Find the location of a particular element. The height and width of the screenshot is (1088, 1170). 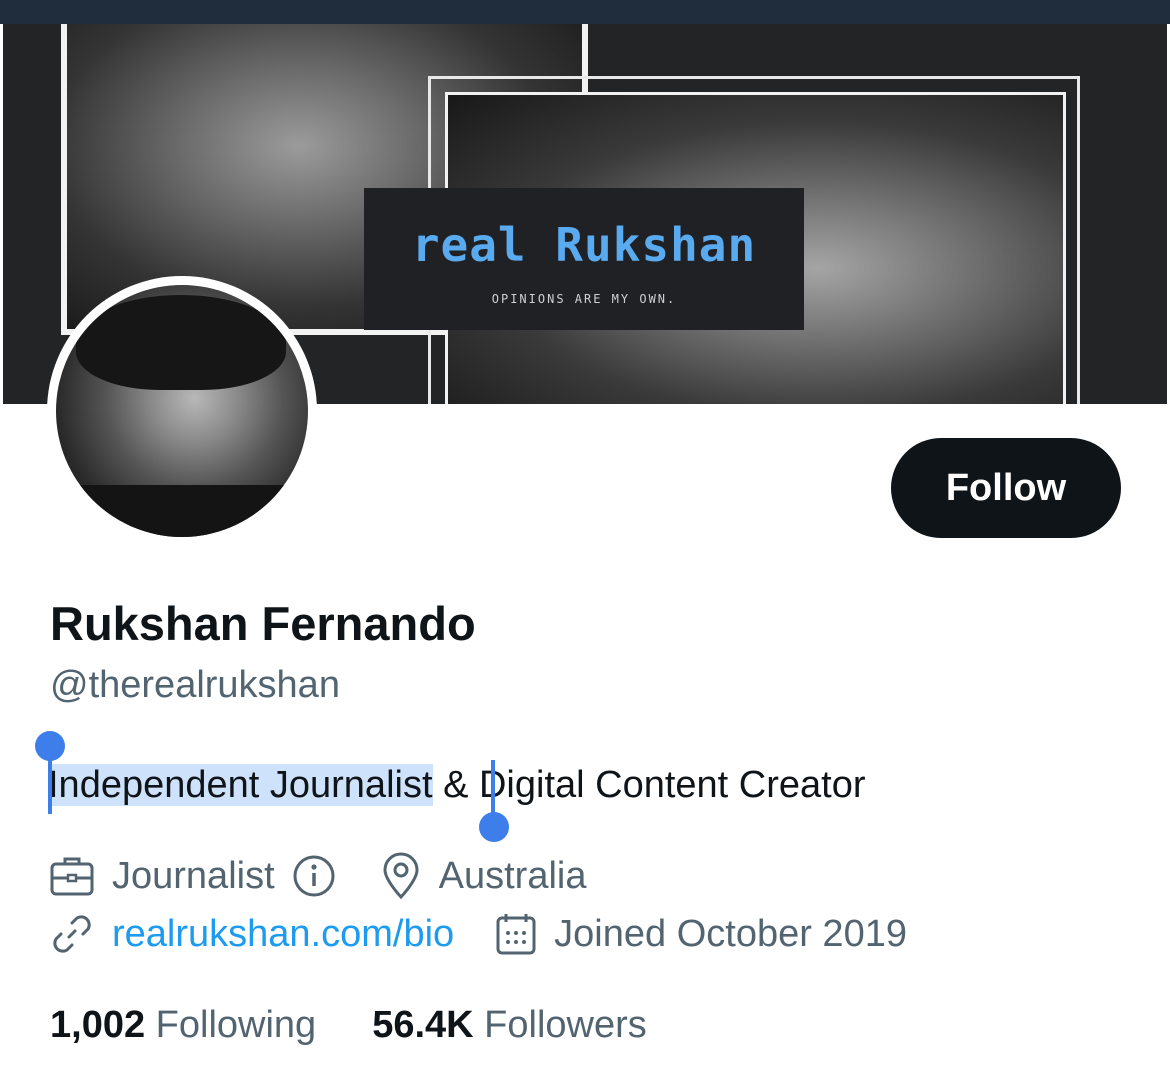

followers-stat: 56.4K Followers is located at coordinates (509, 1025).